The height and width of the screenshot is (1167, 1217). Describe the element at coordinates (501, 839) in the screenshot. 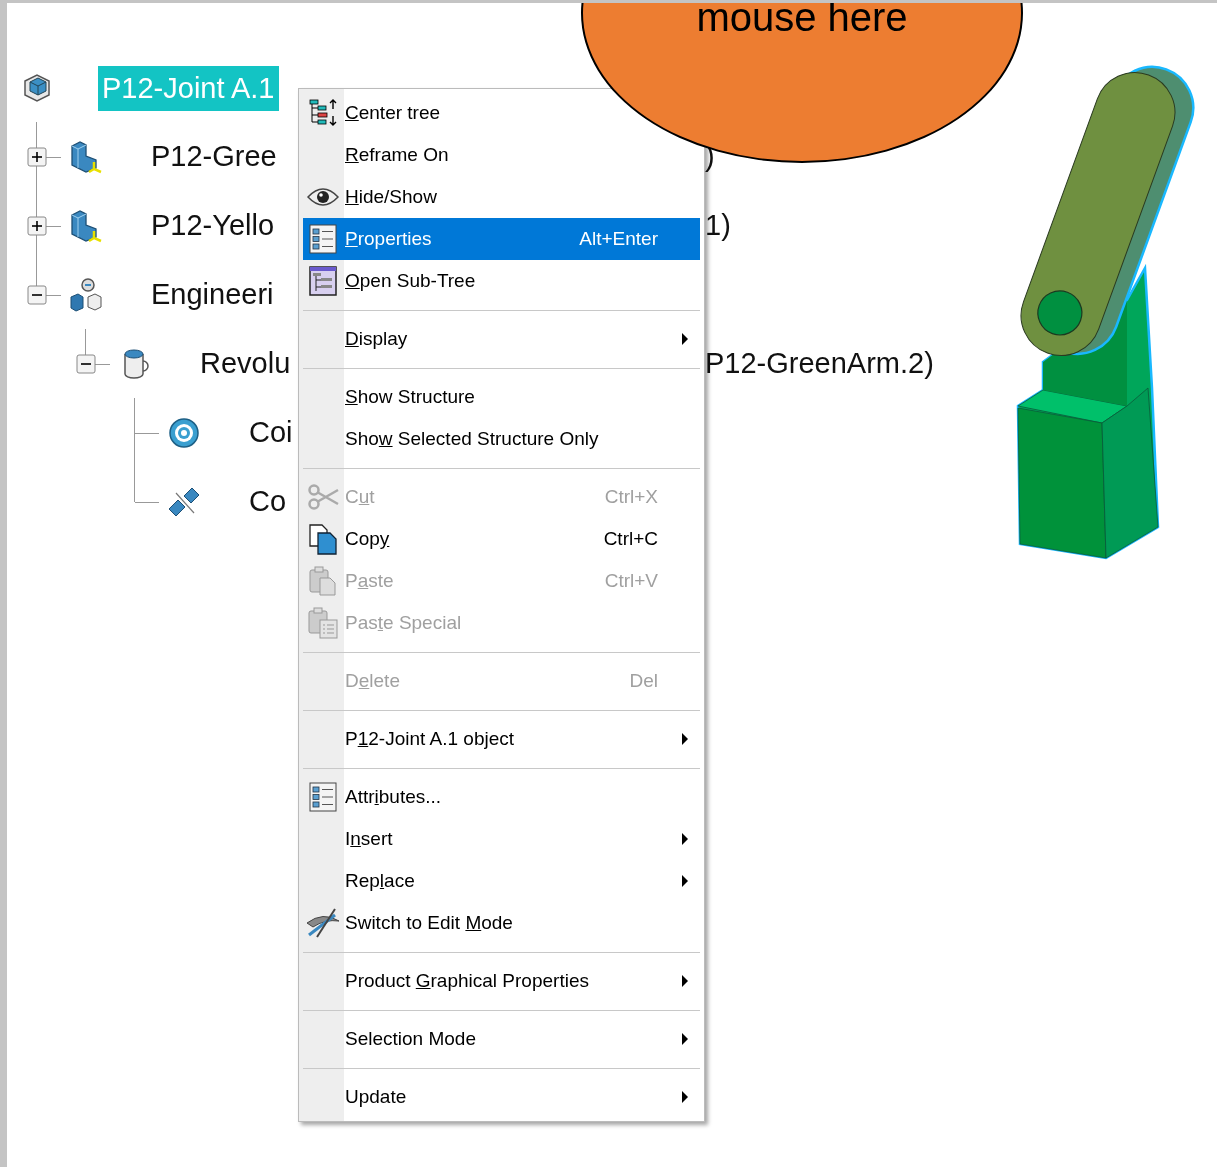

I see `menu-item: Insert` at that location.